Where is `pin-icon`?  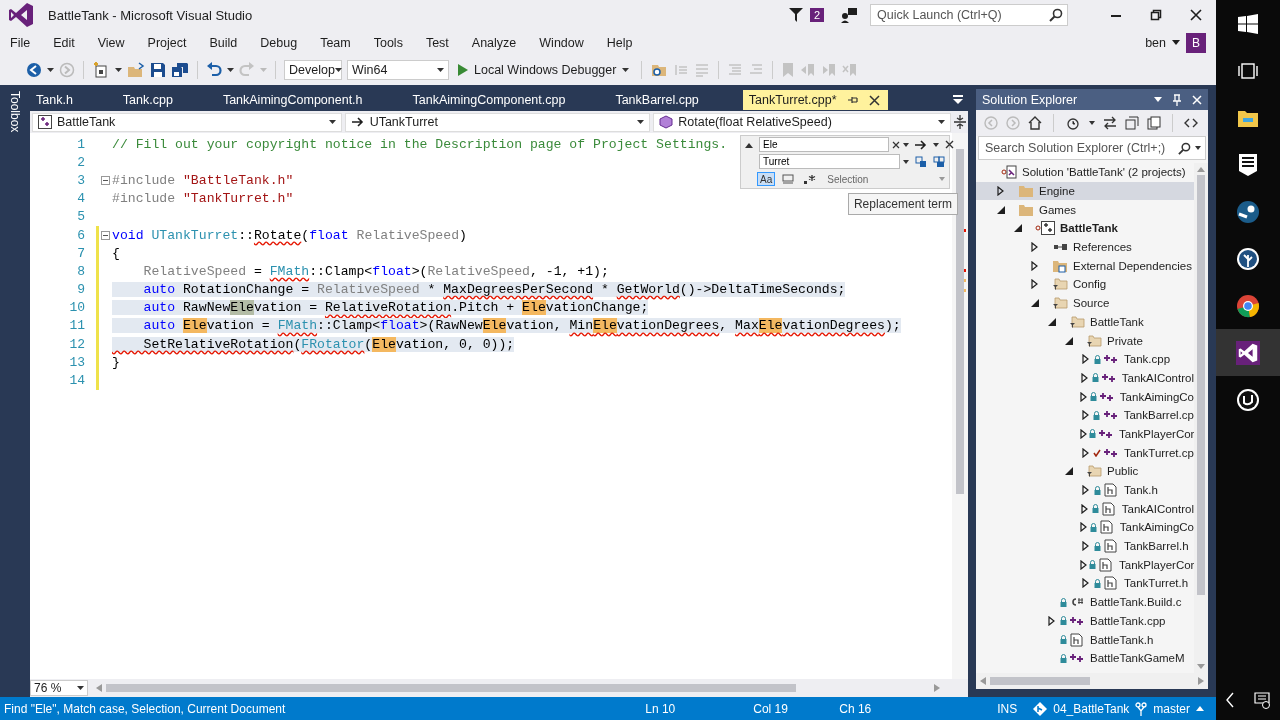 pin-icon is located at coordinates (852, 100).